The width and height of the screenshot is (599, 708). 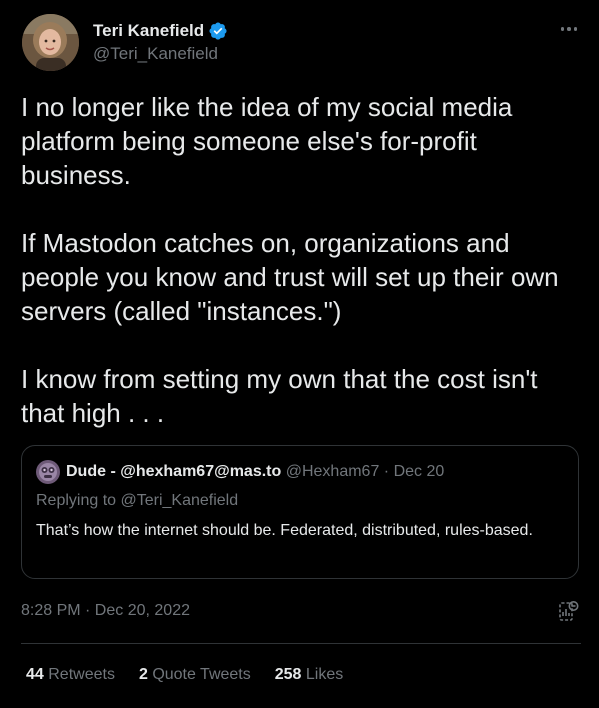 What do you see at coordinates (419, 471) in the screenshot?
I see `quoted-date: Dec 20` at bounding box center [419, 471].